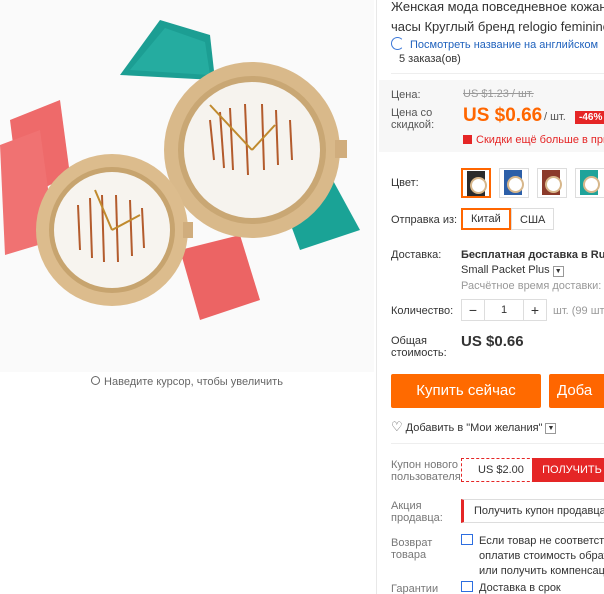 The width and height of the screenshot is (604, 594). Describe the element at coordinates (497, 443) in the screenshot. I see `divider` at that location.